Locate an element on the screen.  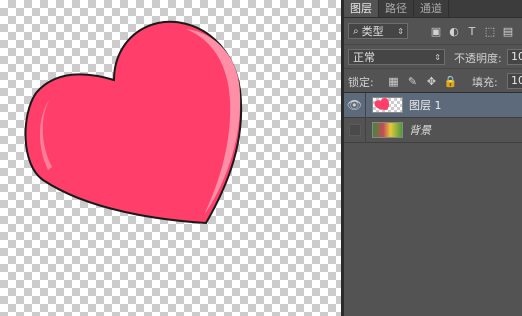
tab-layers: 图层 is located at coordinates (361, 8).